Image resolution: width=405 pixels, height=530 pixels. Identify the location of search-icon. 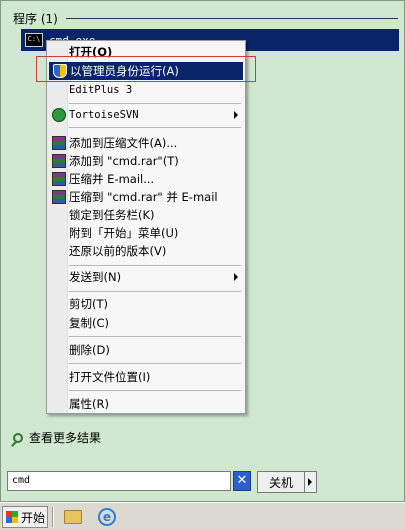
(18, 437).